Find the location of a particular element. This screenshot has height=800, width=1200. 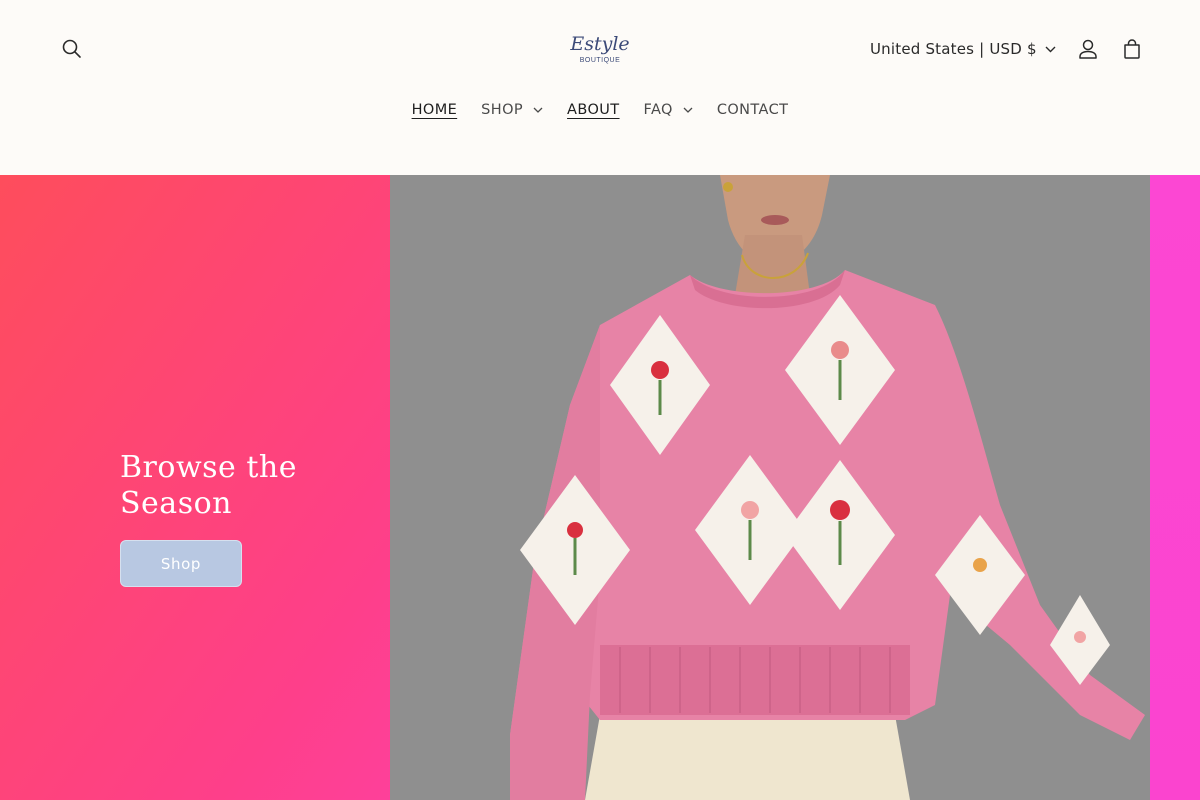

shop-button: Shop is located at coordinates (181, 563).